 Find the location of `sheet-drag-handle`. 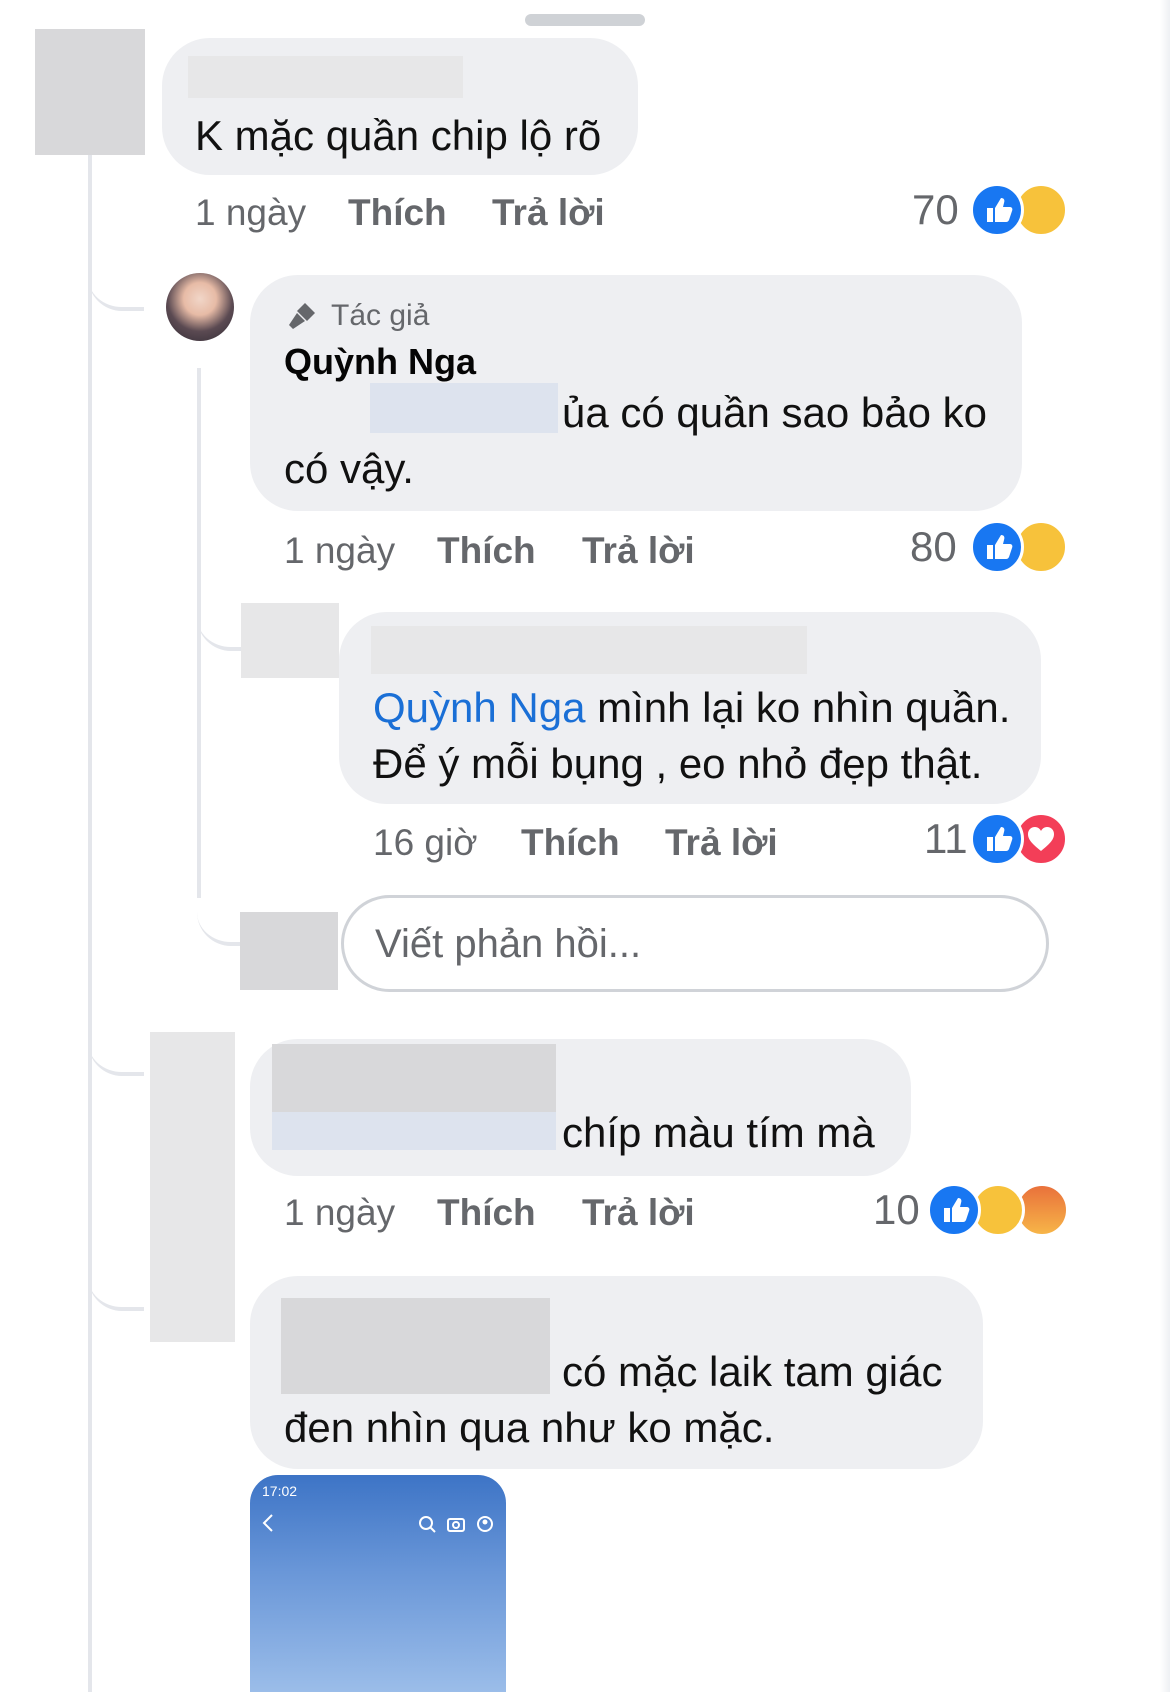

sheet-drag-handle is located at coordinates (585, 20).